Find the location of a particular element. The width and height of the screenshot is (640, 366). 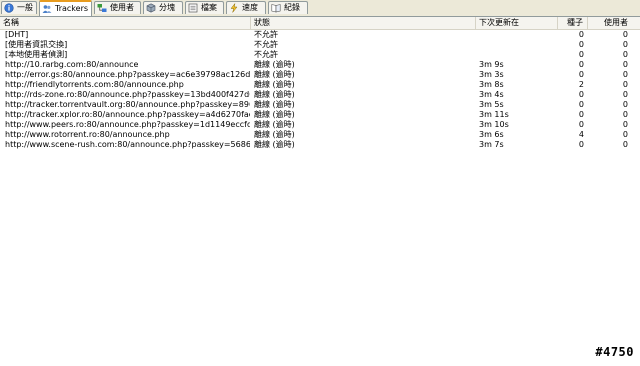

column-header-peers: 使用者 is located at coordinates (610, 23).